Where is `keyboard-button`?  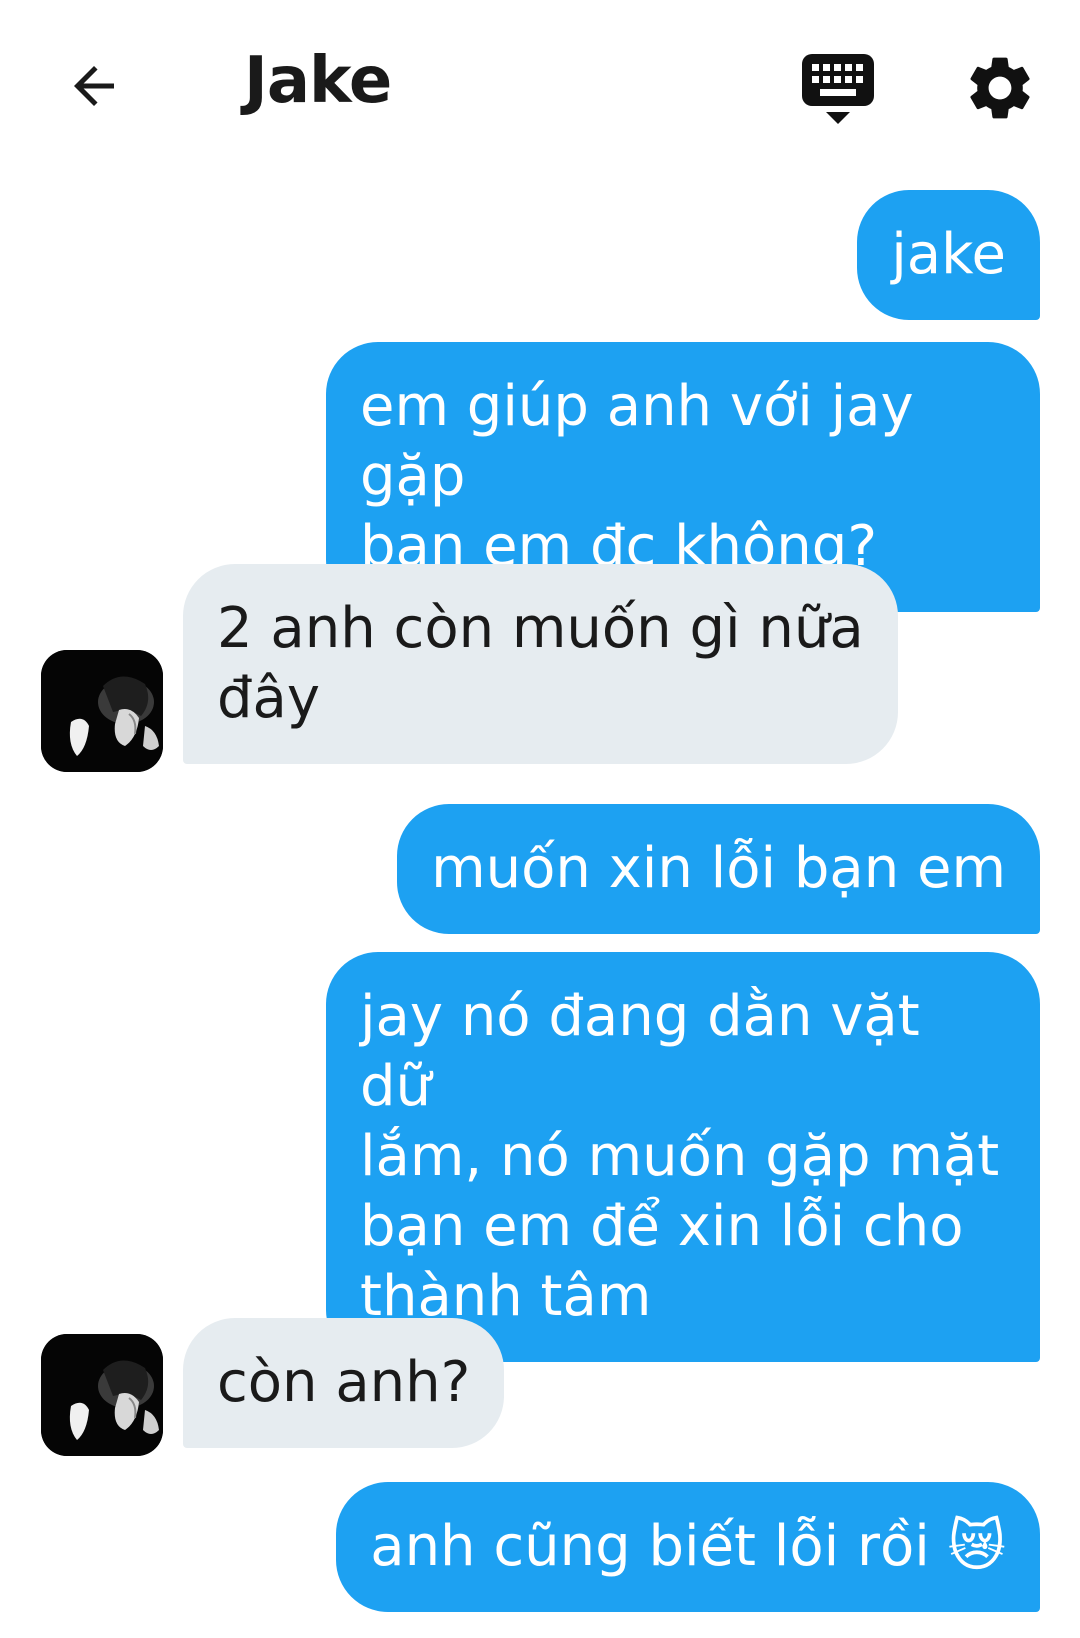 keyboard-button is located at coordinates (838, 90).